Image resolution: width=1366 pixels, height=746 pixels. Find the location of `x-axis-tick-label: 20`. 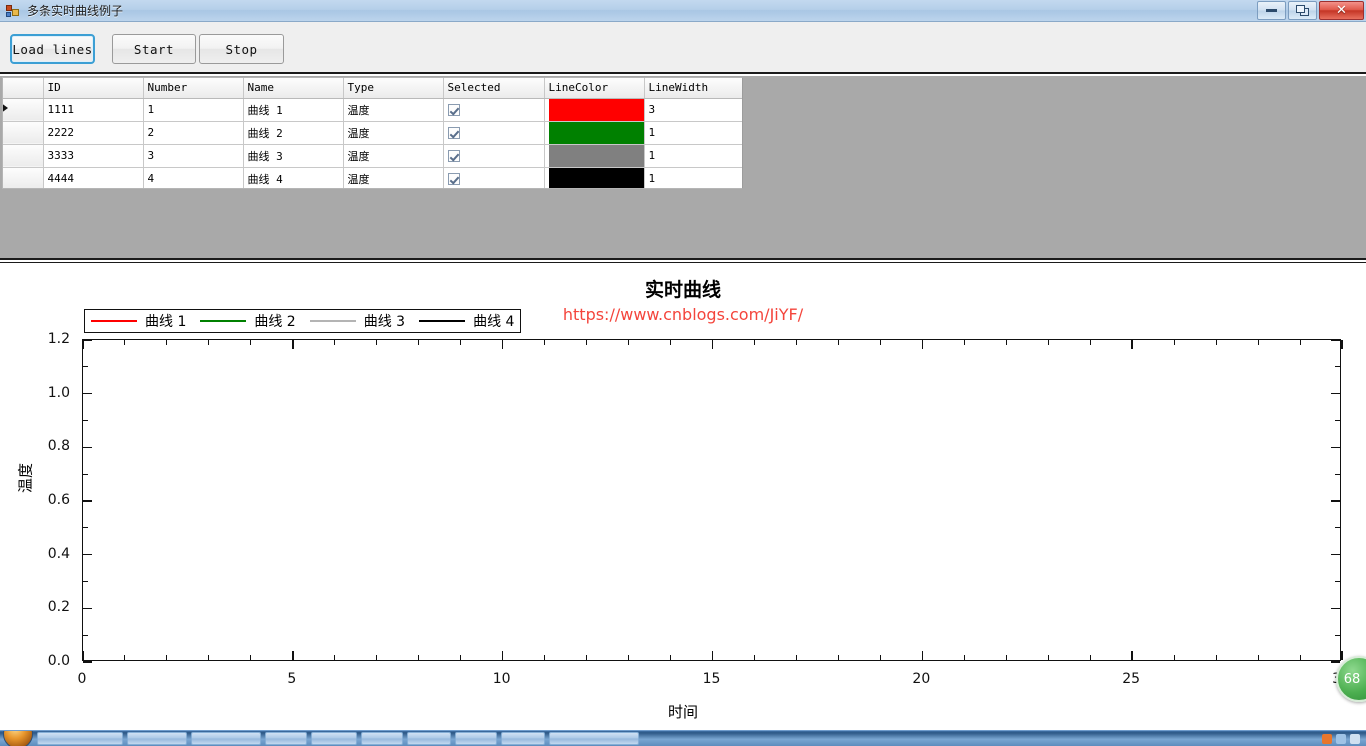

x-axis-tick-label: 20 is located at coordinates (921, 679).